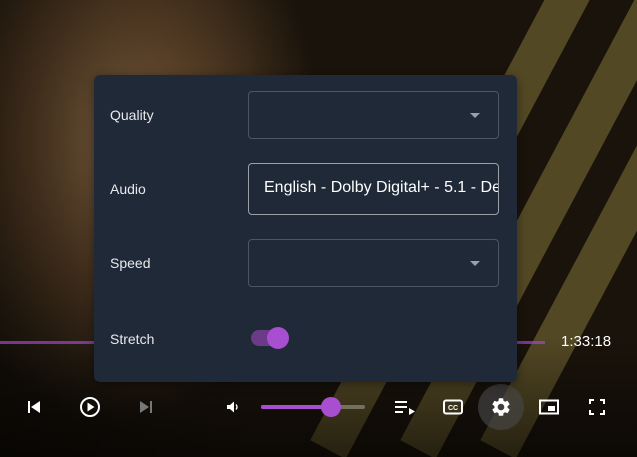 The image size is (637, 457). What do you see at coordinates (313, 407) in the screenshot?
I see `volume-slider` at bounding box center [313, 407].